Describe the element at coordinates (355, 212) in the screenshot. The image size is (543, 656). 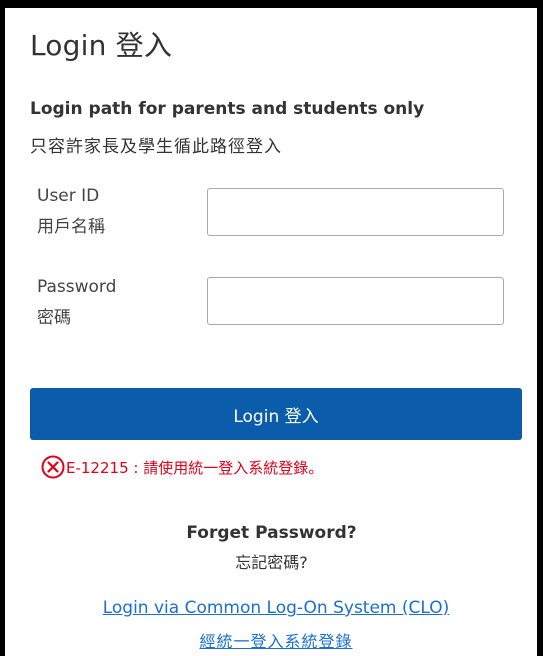
I see `user-id-input` at that location.